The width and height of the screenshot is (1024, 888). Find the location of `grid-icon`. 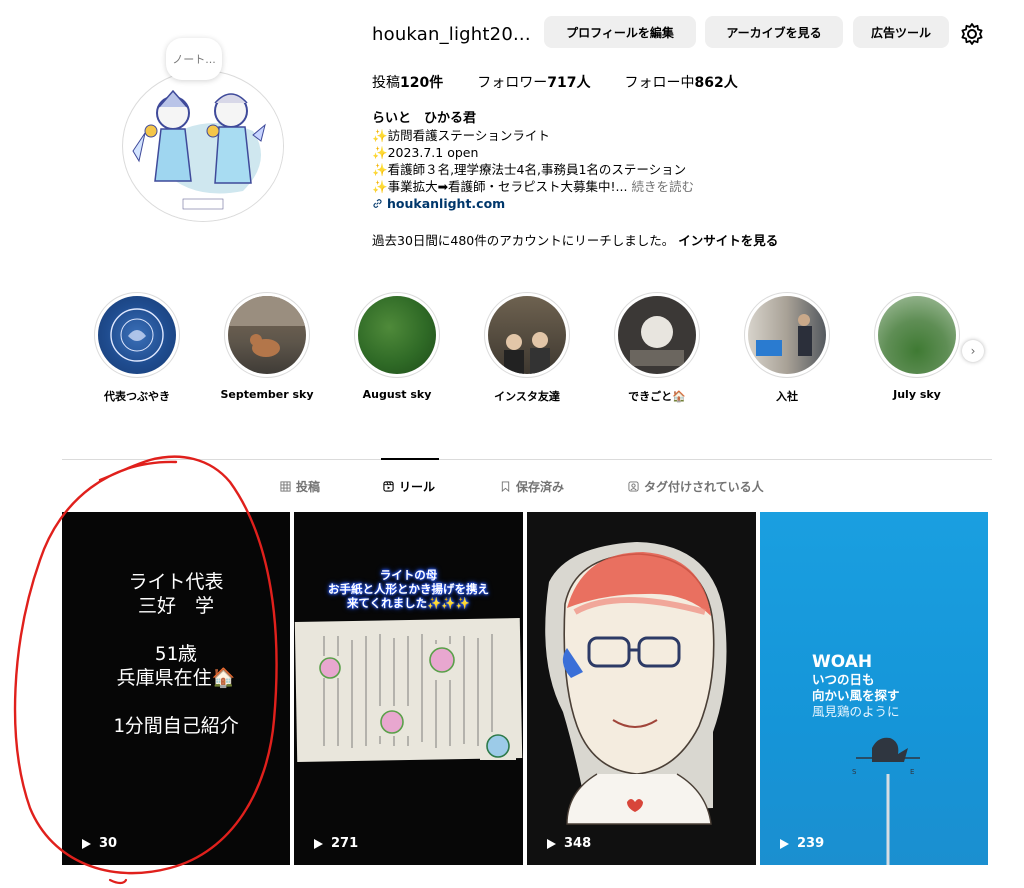

grid-icon is located at coordinates (285, 486).